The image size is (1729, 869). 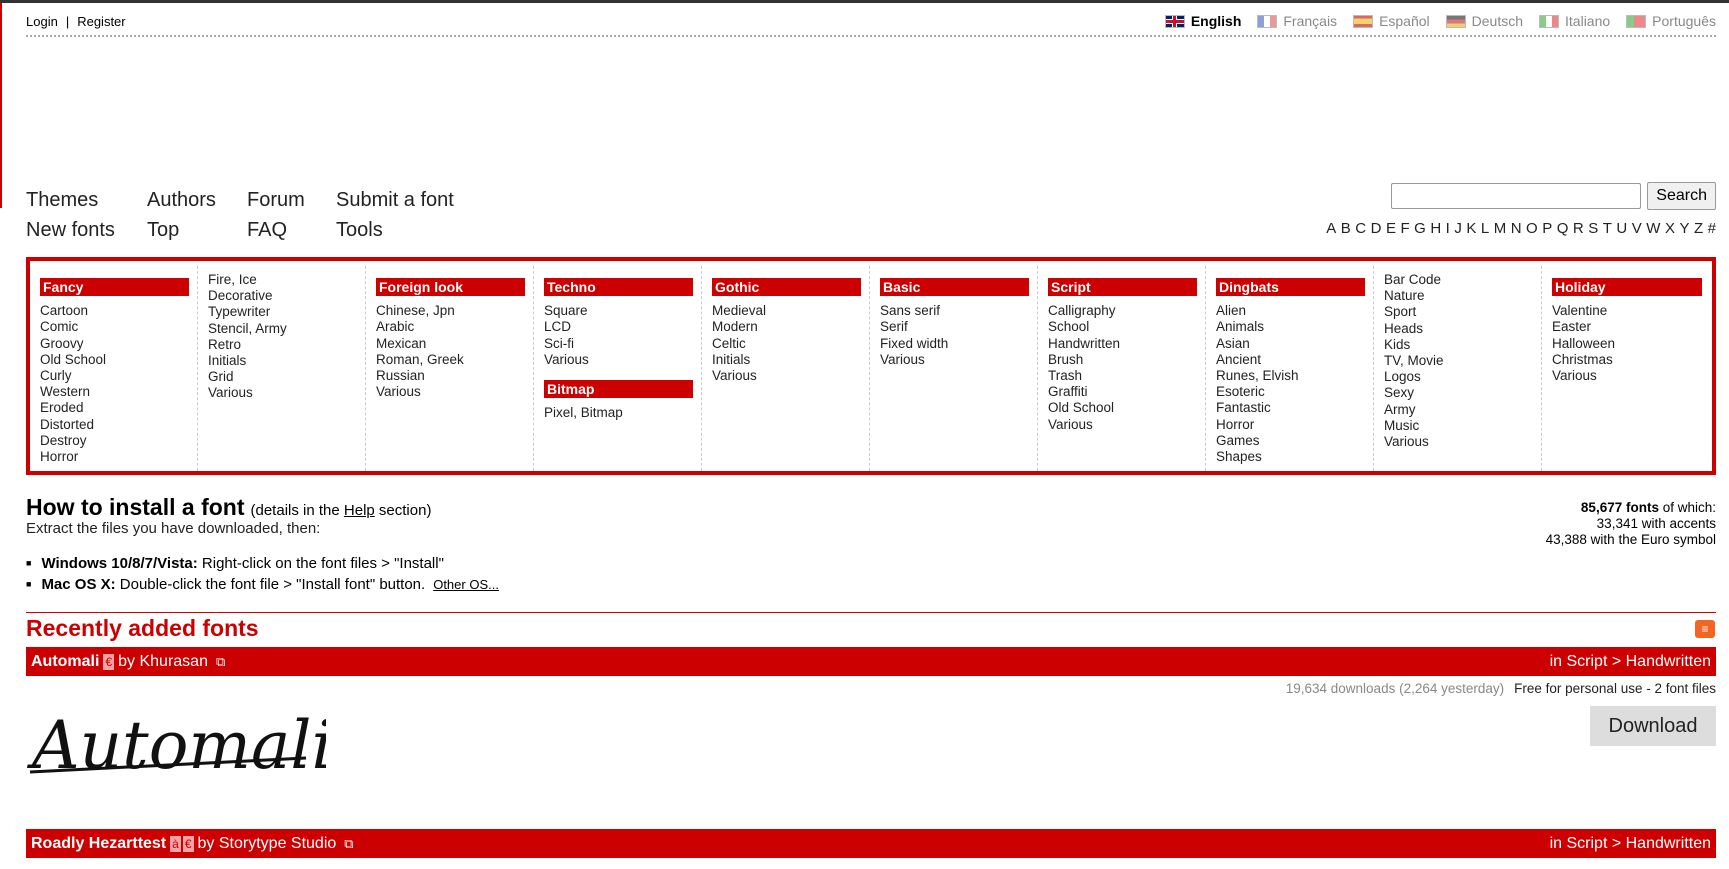 What do you see at coordinates (1448, 228) in the screenshot?
I see `alpha-letter-i: I` at bounding box center [1448, 228].